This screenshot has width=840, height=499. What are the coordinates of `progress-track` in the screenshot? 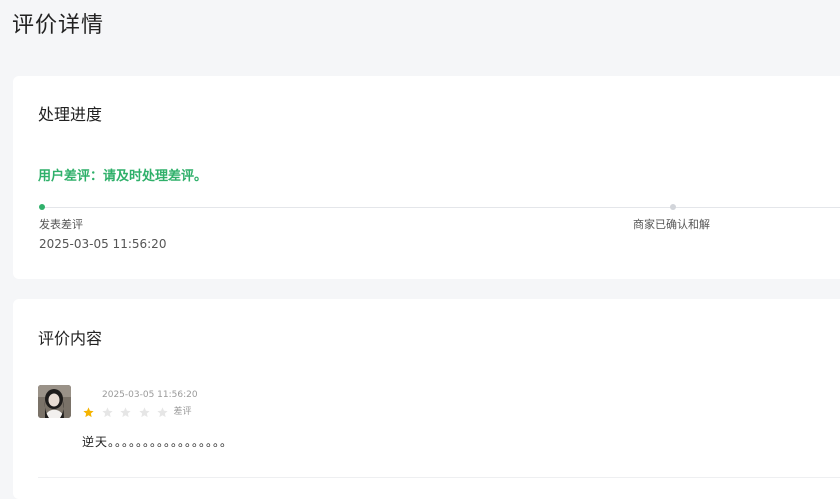 It's located at (441, 207).